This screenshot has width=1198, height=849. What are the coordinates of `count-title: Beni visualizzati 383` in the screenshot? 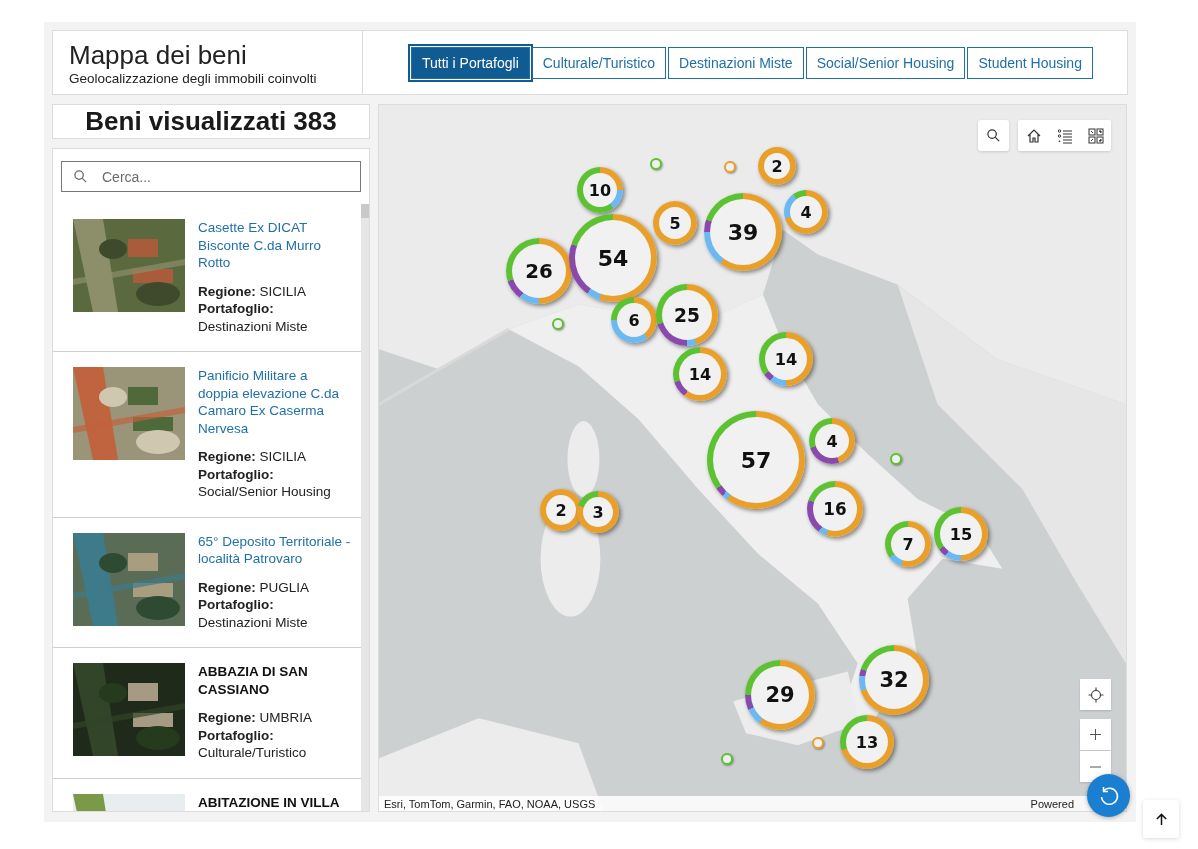 It's located at (211, 121).